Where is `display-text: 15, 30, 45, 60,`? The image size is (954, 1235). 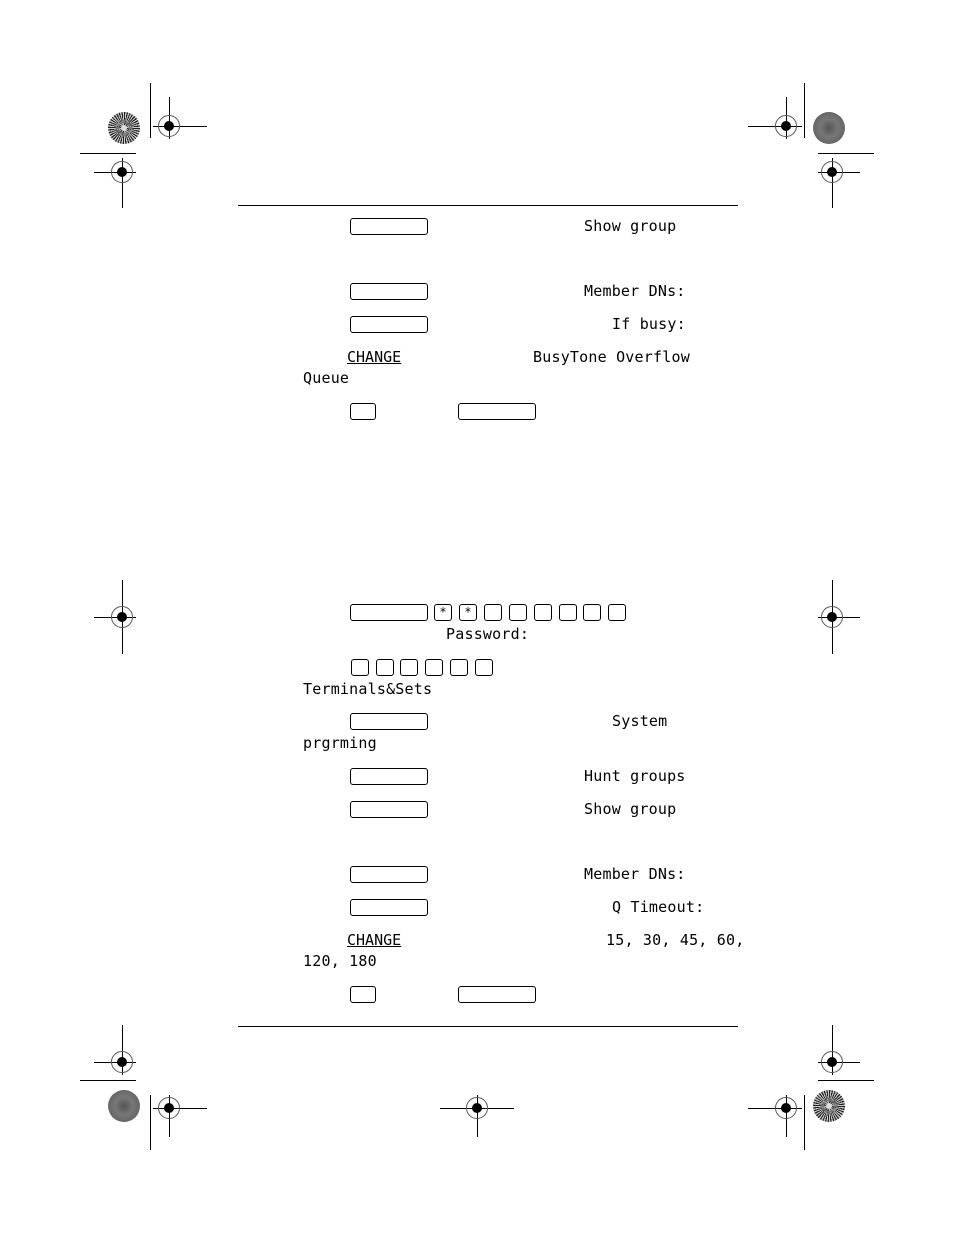 display-text: 15, 30, 45, 60, is located at coordinates (675, 940).